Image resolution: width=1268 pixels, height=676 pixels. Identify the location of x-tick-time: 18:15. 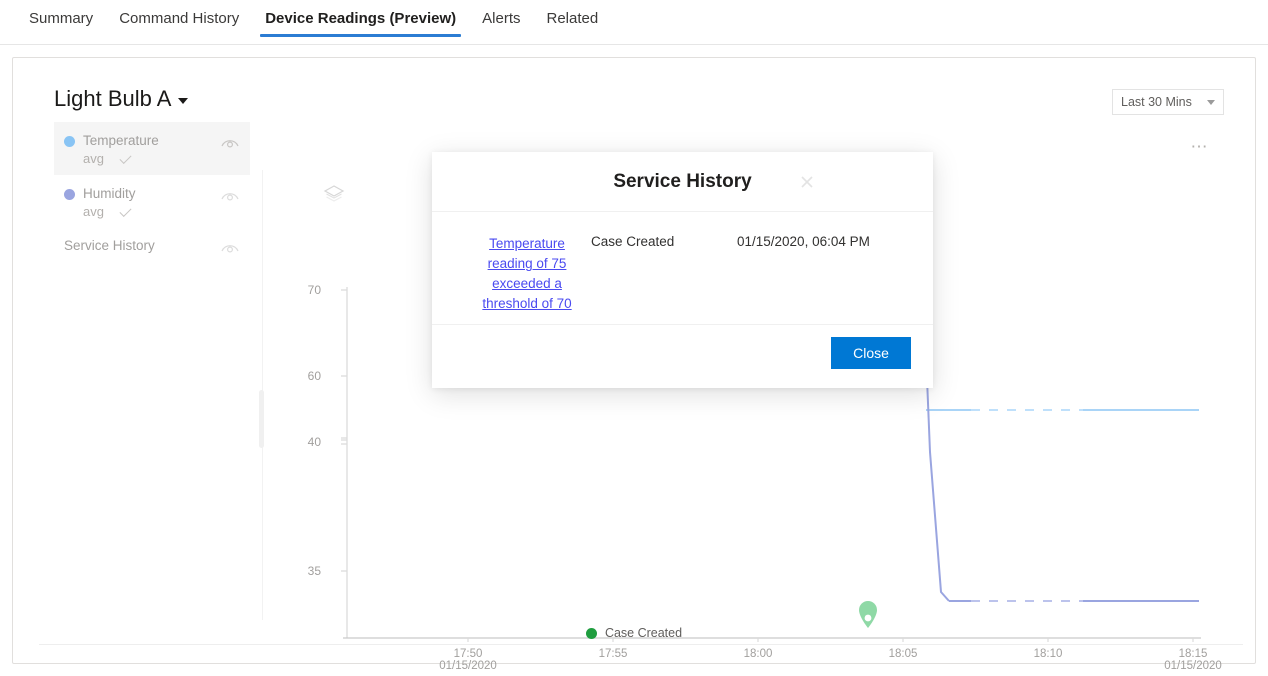
(1193, 654).